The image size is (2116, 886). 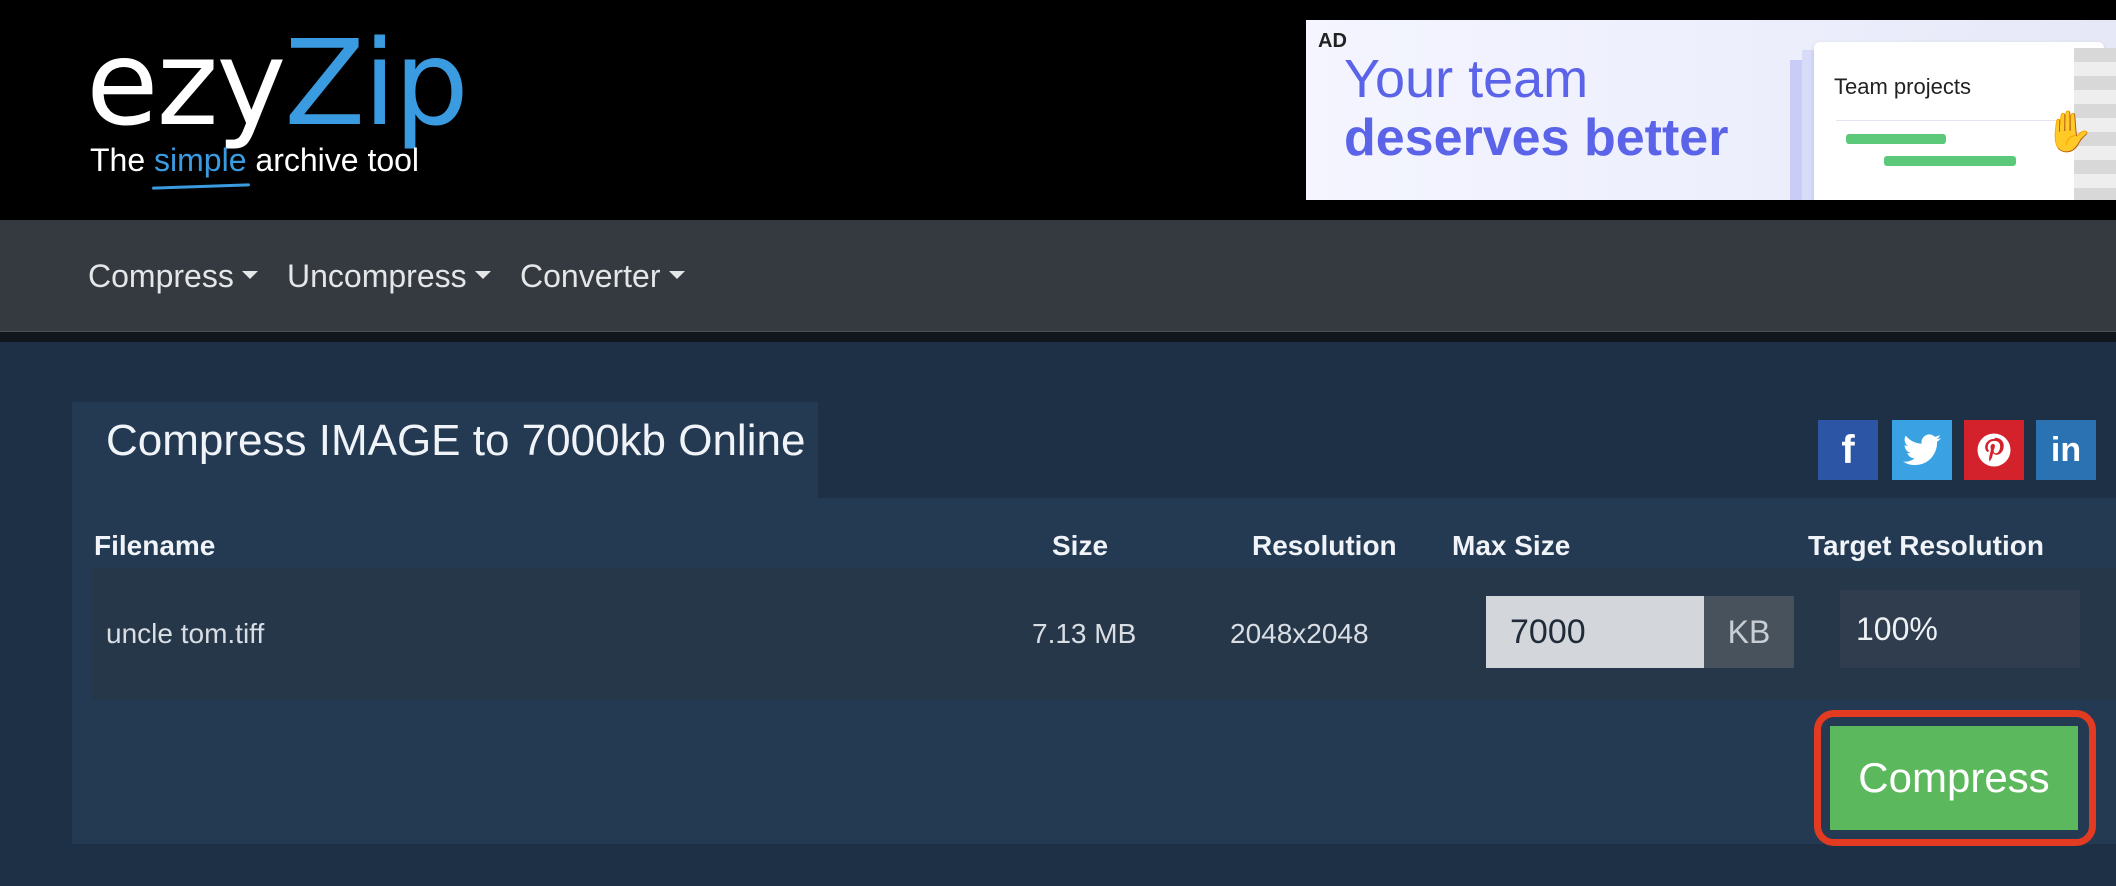 What do you see at coordinates (185, 633) in the screenshot?
I see `file-name: uncle tom.tiff` at bounding box center [185, 633].